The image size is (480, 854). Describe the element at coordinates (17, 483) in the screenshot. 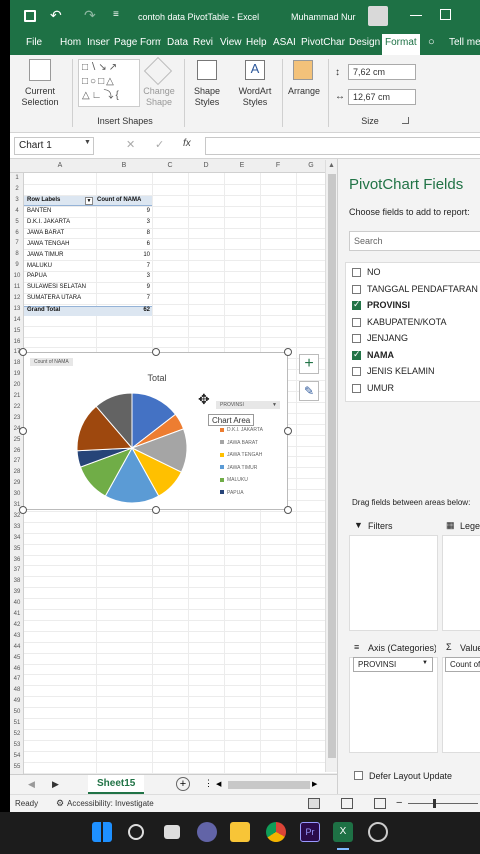

I see `row-header: 29` at that location.